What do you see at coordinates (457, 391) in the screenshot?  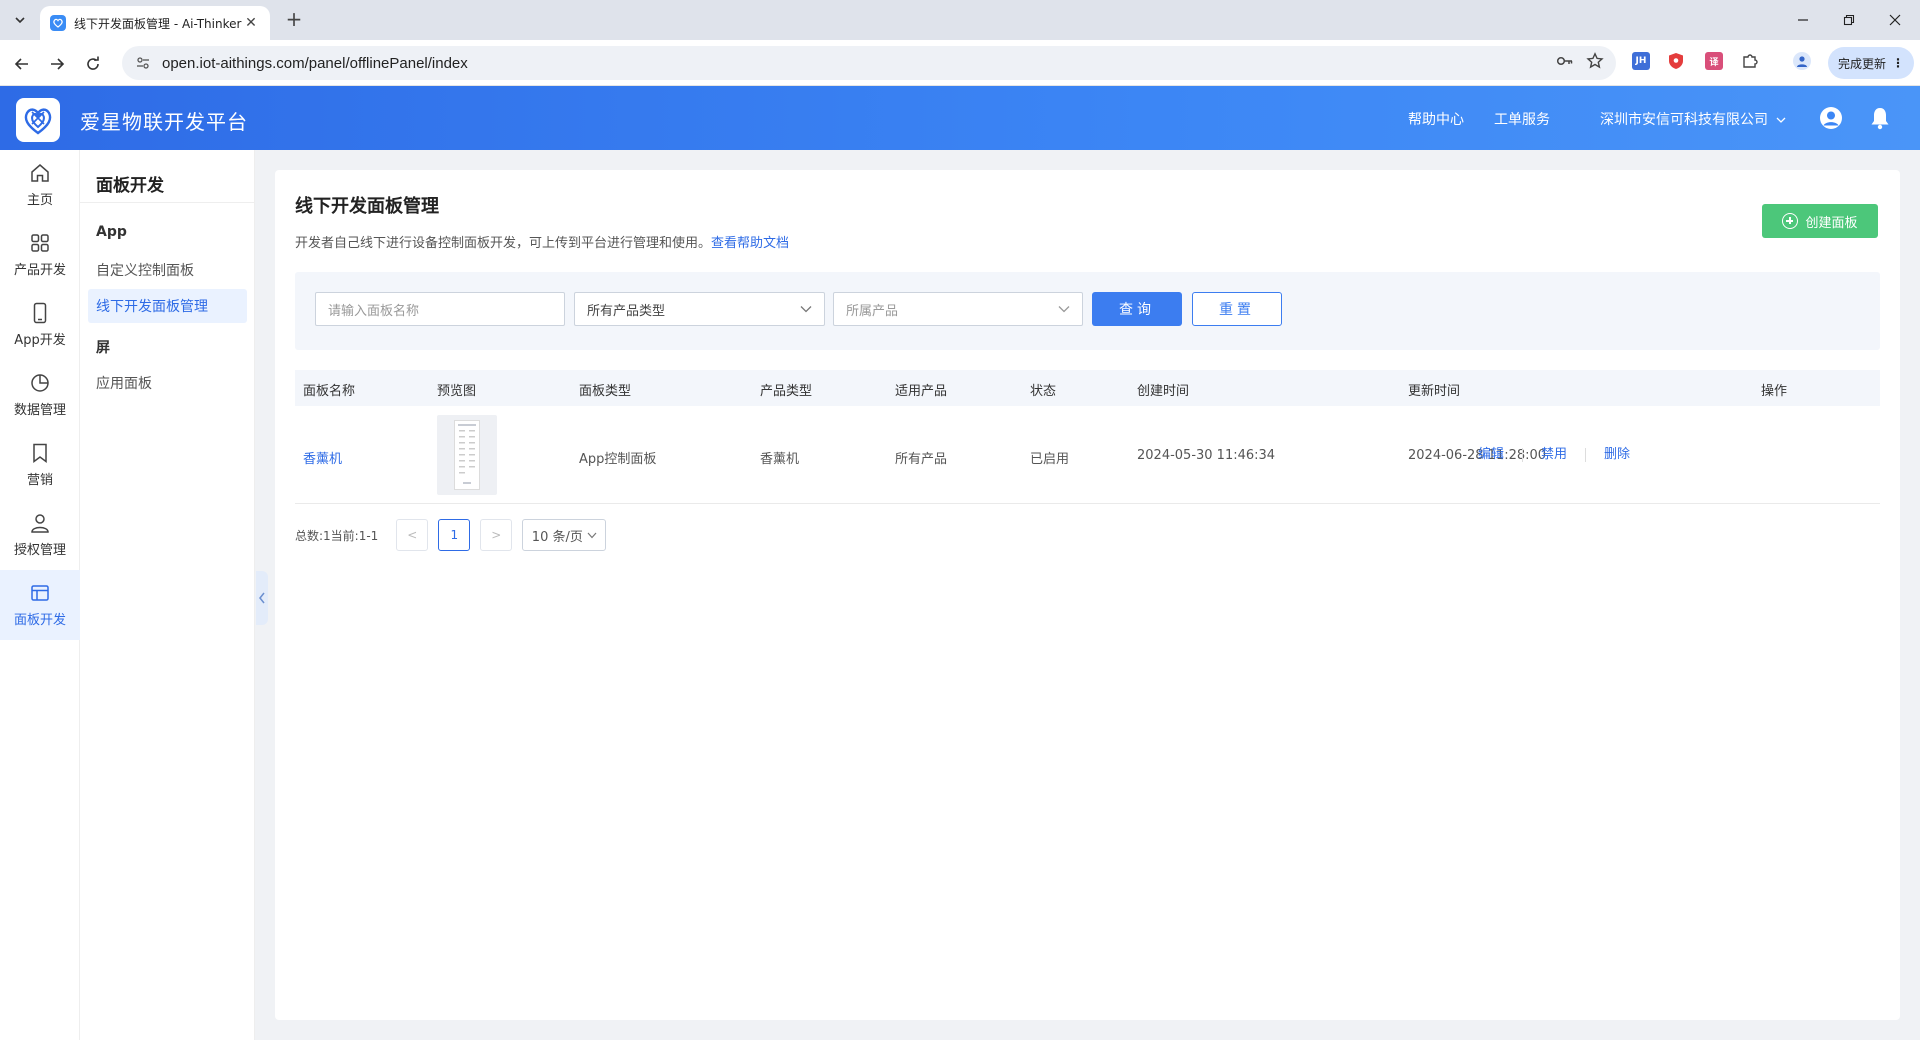 I see `column-header: 预览图` at bounding box center [457, 391].